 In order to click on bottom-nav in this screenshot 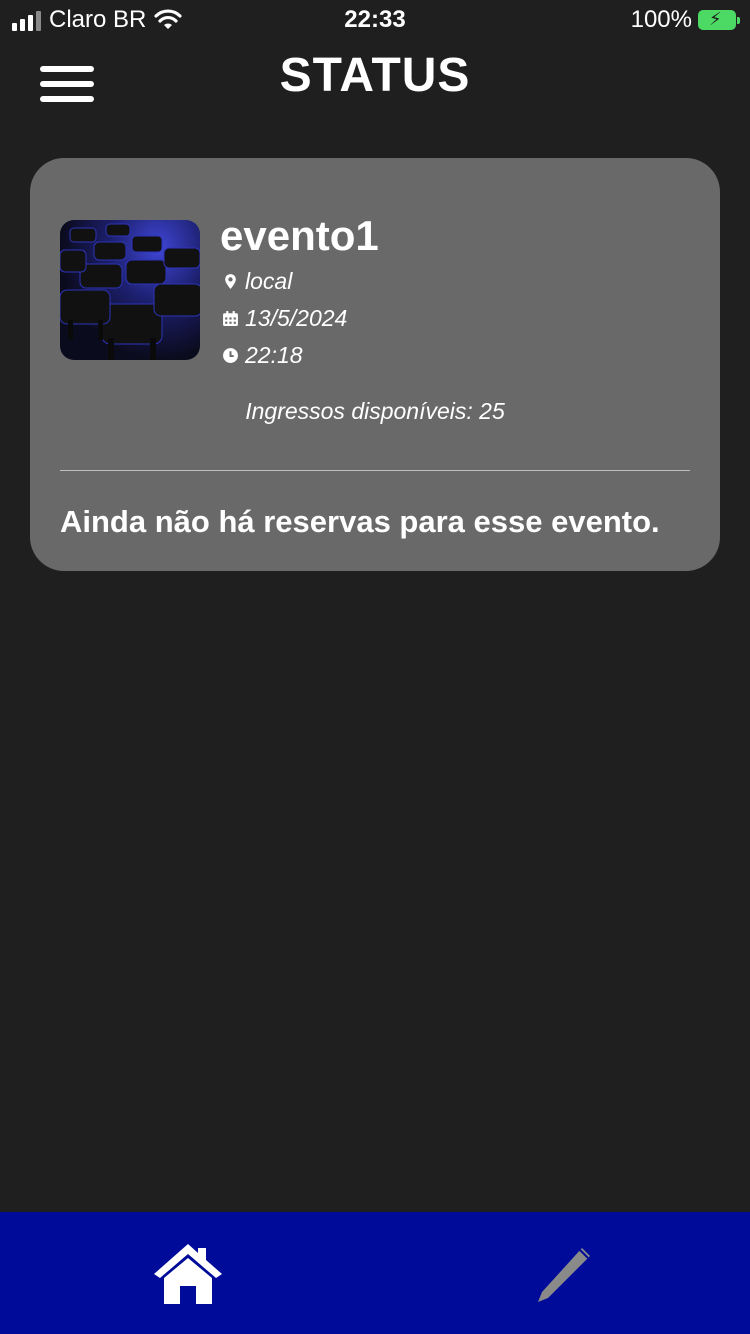, I will do `click(375, 1273)`.